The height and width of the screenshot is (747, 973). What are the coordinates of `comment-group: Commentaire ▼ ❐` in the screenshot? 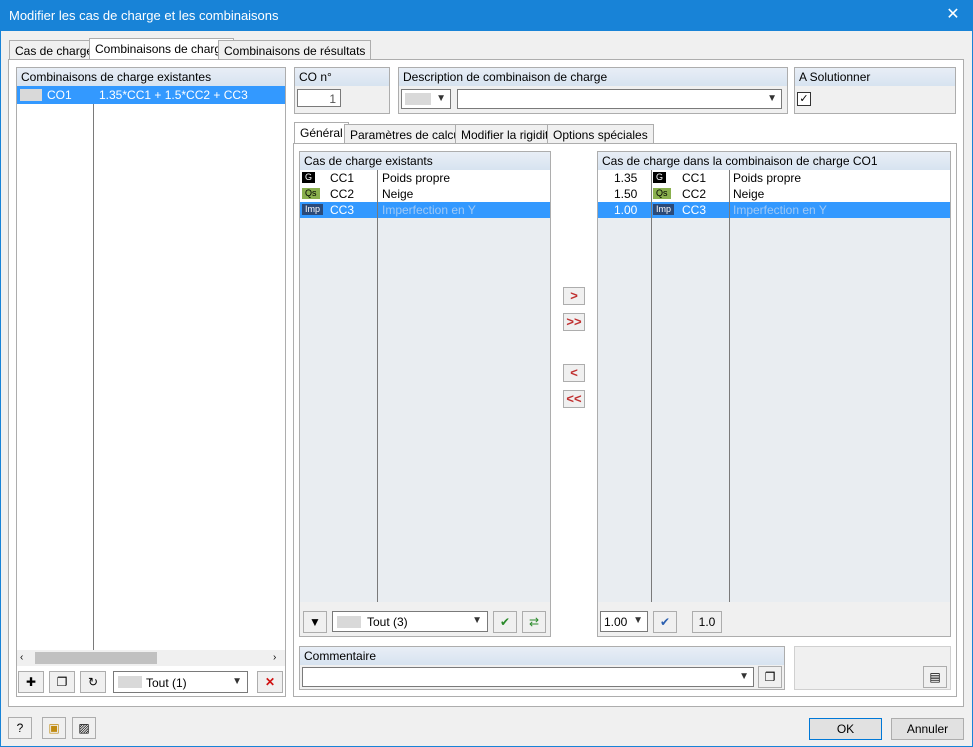 It's located at (542, 668).